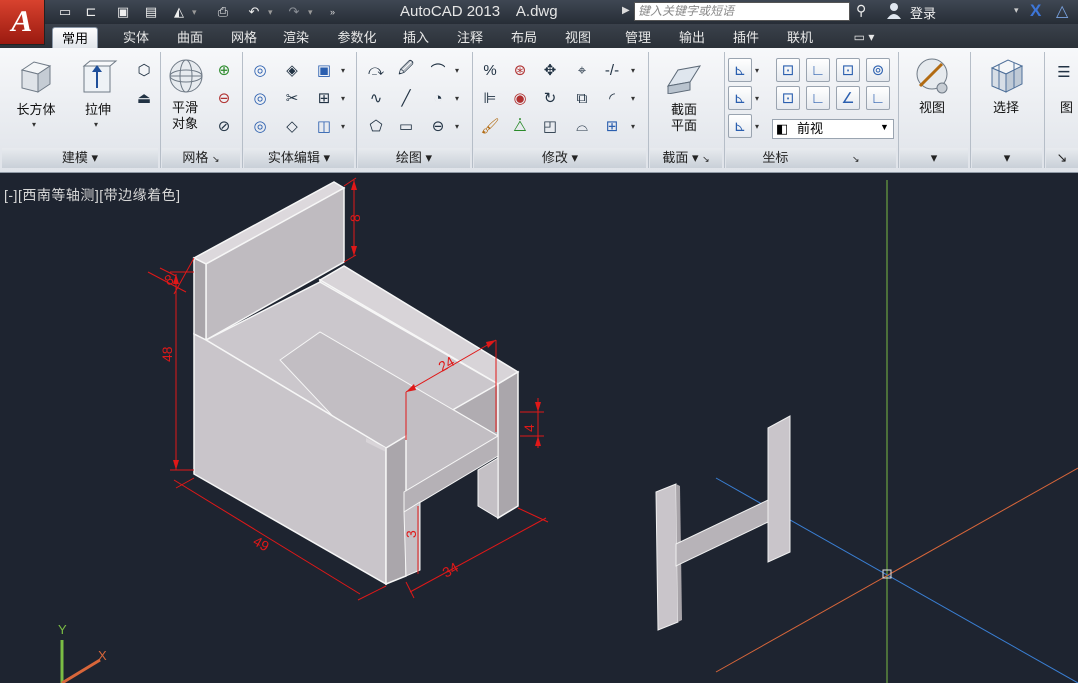  I want to click on undo-dropdown-icon: ▾, so click(270, 12).